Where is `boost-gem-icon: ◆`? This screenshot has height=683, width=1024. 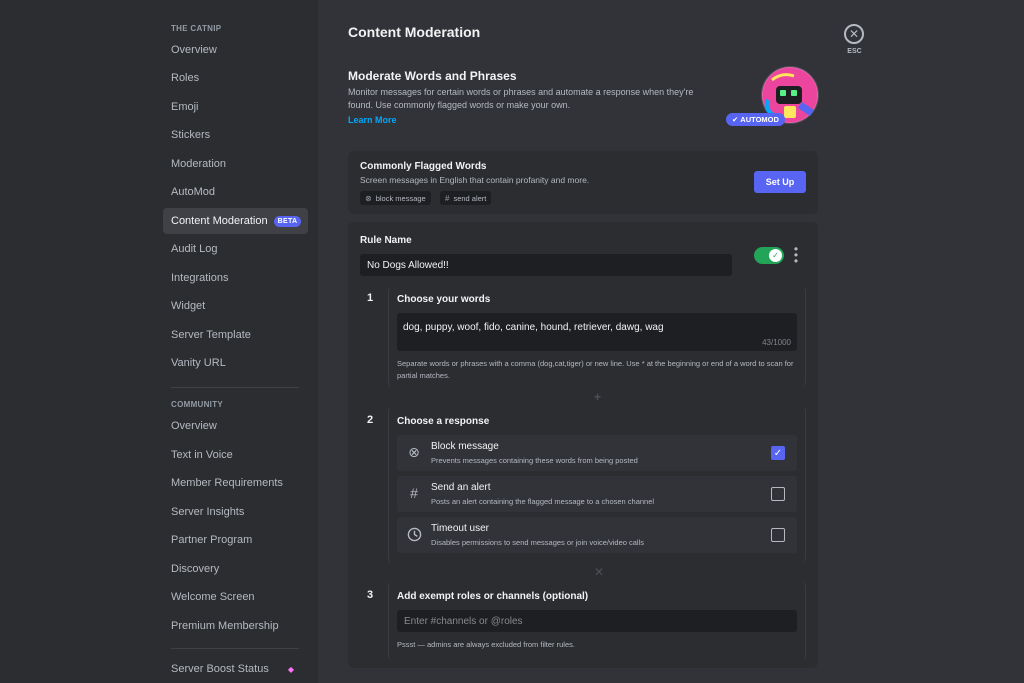
boost-gem-icon: ◆ is located at coordinates (290, 669).